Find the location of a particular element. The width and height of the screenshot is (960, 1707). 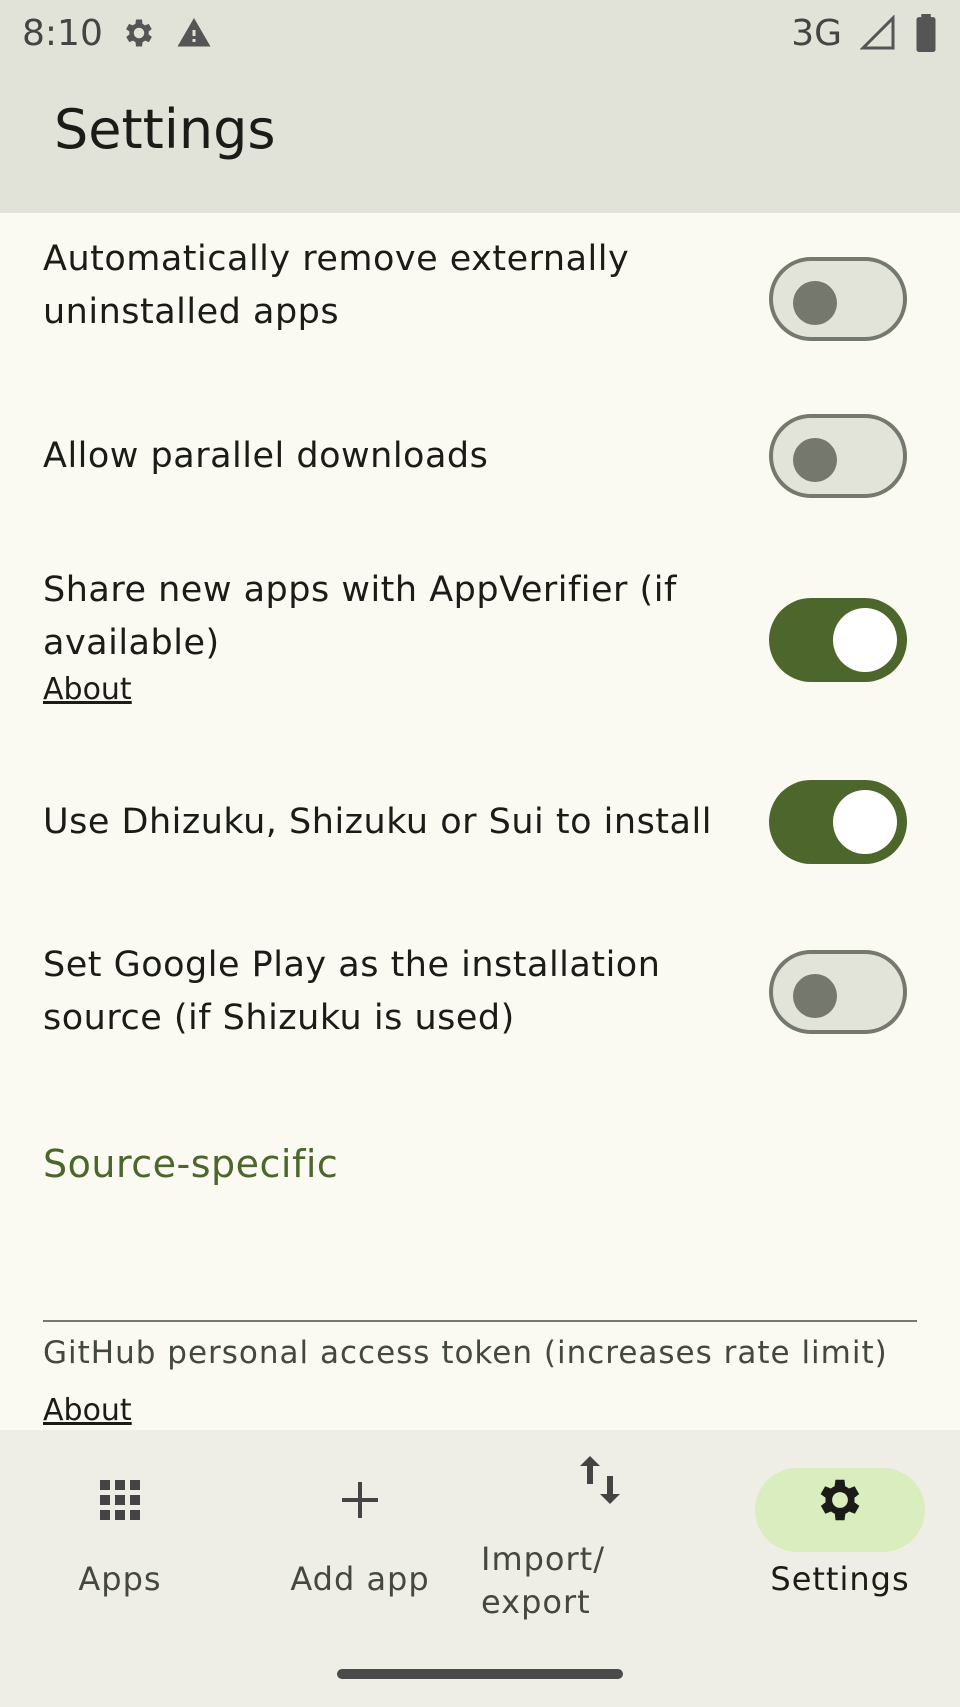

nav-import-export: Import/ export is located at coordinates (600, 1530).